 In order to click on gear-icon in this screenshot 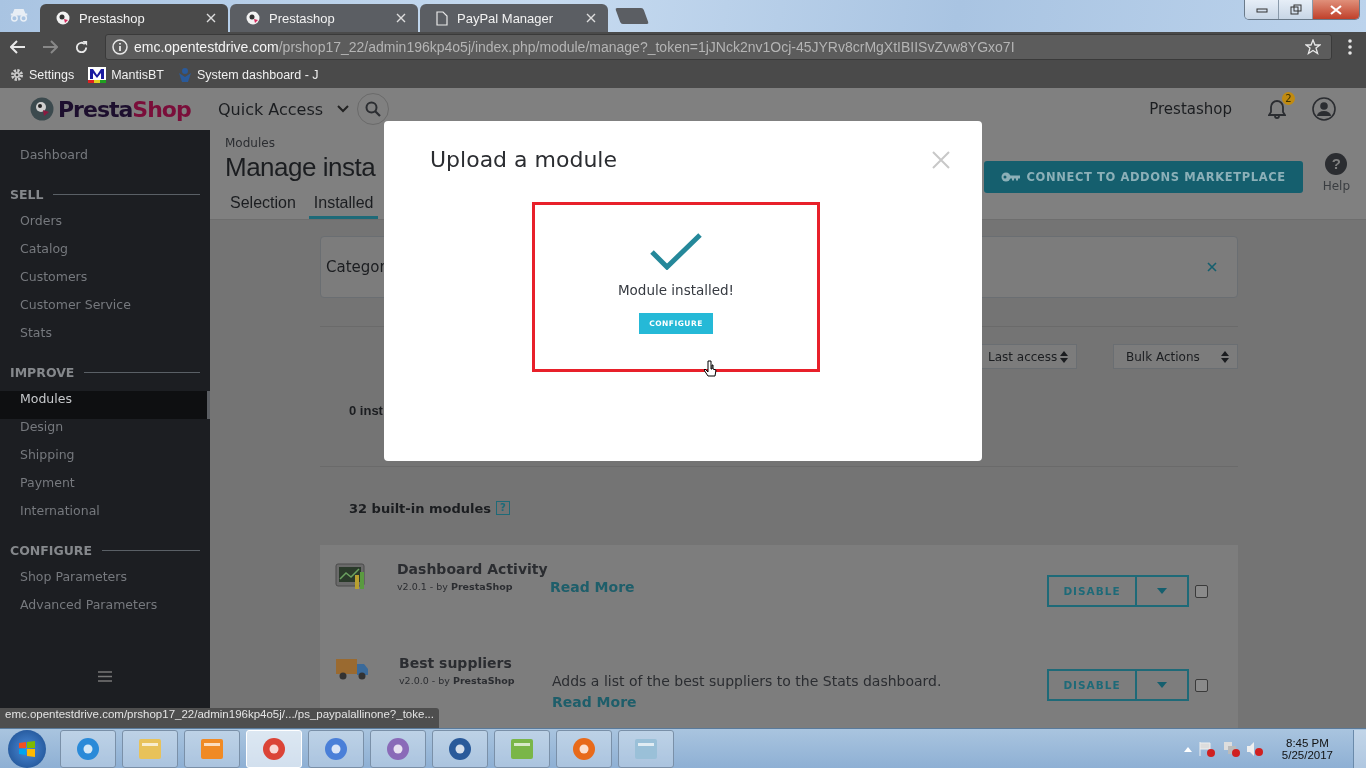, I will do `click(17, 75)`.